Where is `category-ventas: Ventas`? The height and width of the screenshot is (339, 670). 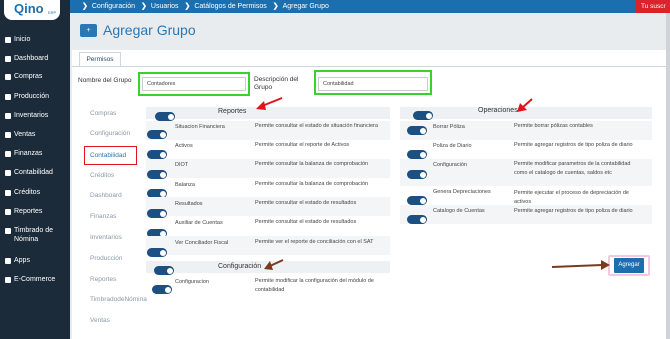
category-ventas: Ventas is located at coordinates (100, 320).